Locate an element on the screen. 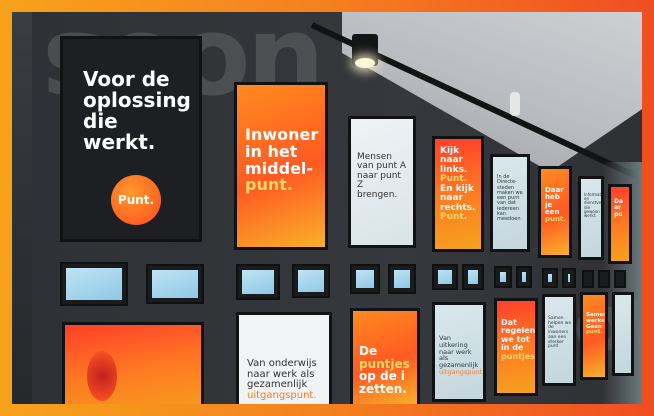 This screenshot has width=654, height=416. punt-badge: Punt. is located at coordinates (136, 200).